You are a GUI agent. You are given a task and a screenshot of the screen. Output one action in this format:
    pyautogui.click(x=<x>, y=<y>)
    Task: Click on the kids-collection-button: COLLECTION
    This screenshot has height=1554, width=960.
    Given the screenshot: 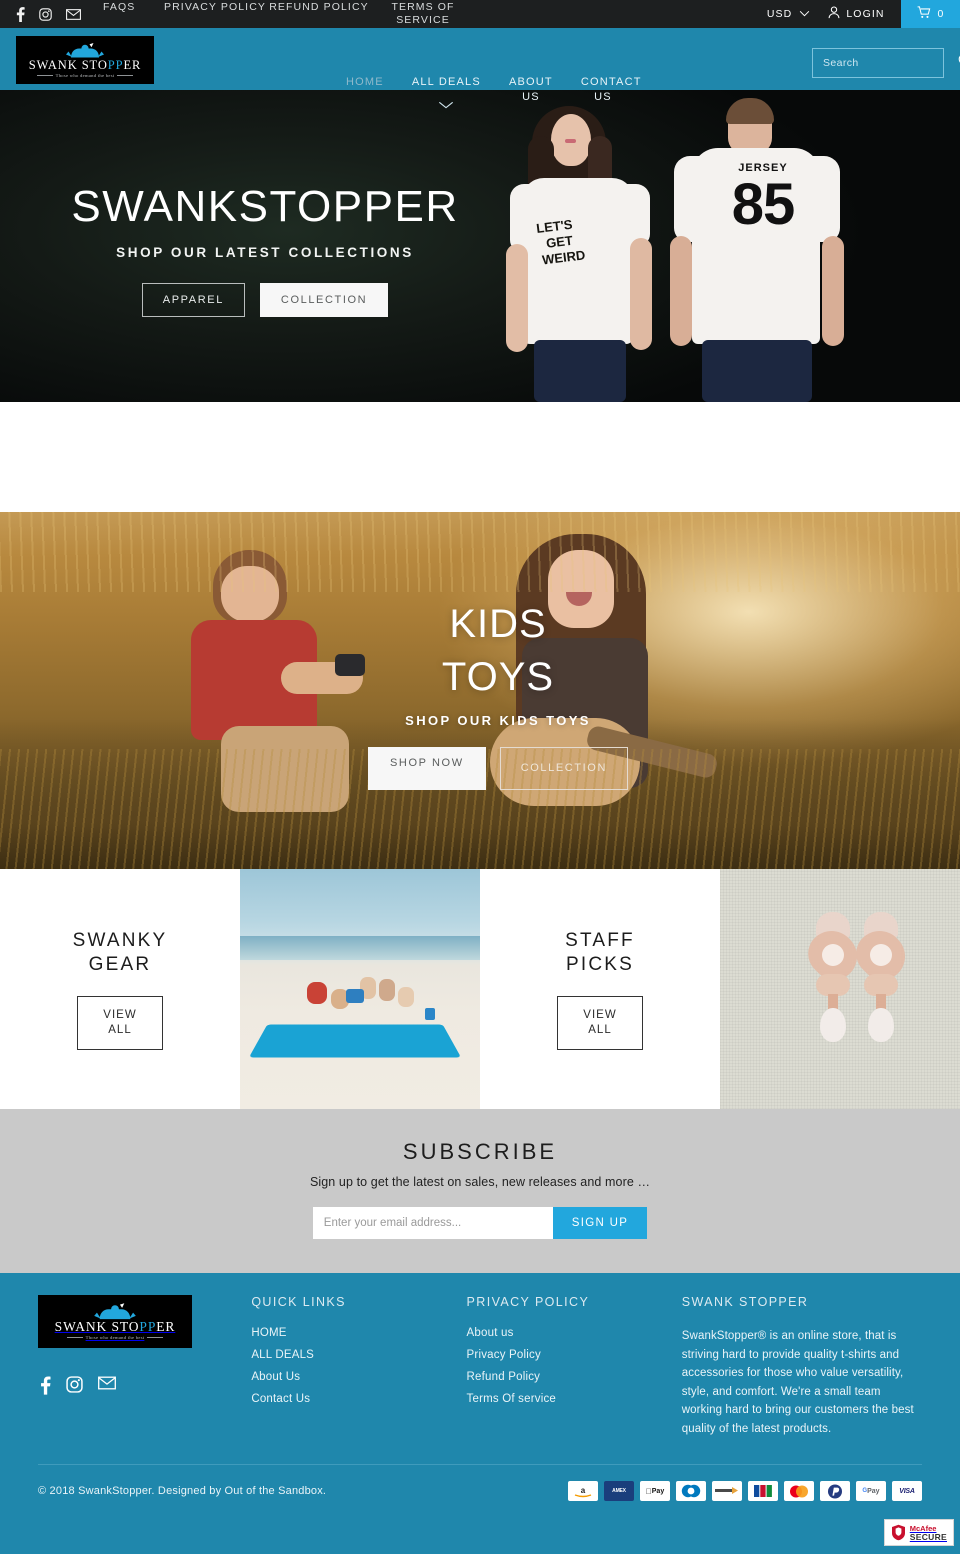 What is the action you would take?
    pyautogui.click(x=563, y=768)
    